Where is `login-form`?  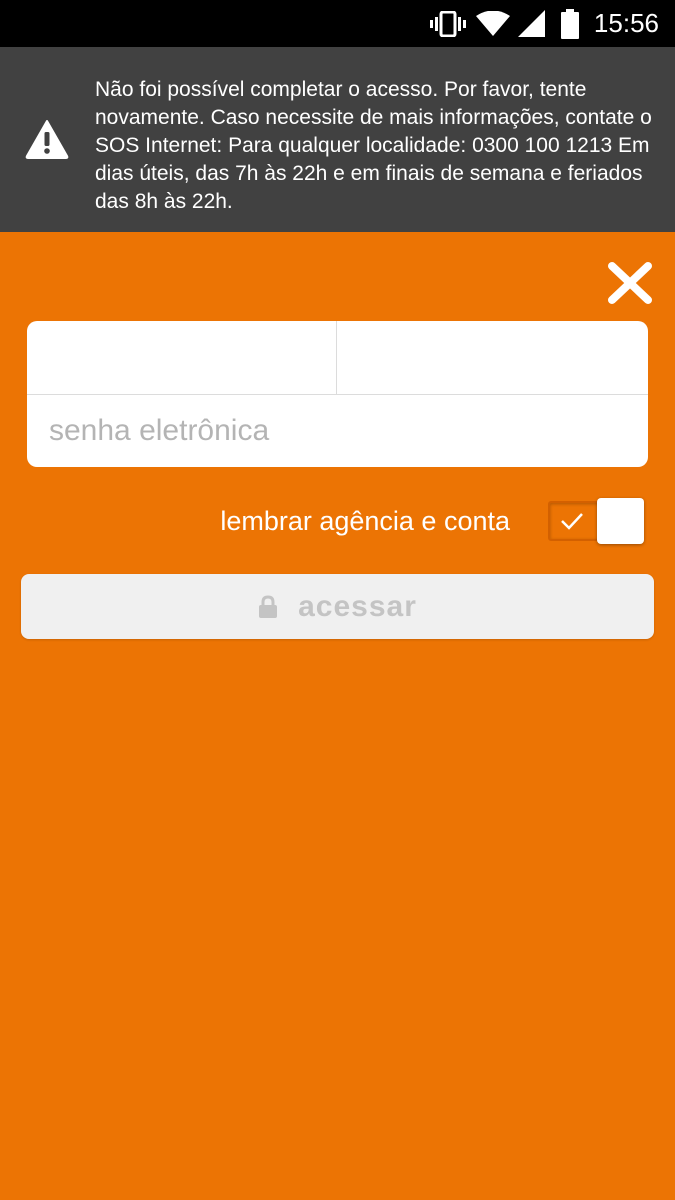 login-form is located at coordinates (337, 394).